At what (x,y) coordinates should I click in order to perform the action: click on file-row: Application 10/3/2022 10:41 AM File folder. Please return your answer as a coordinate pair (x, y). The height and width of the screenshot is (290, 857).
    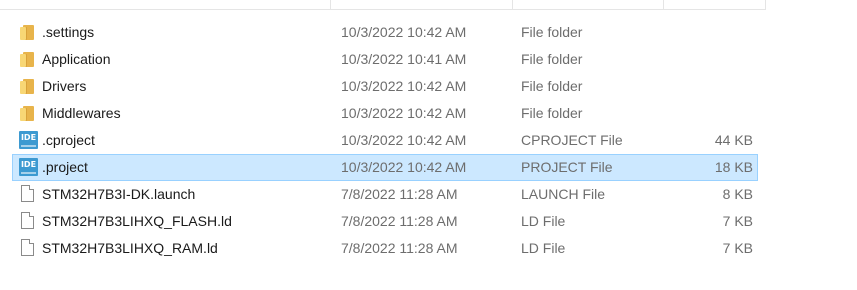
    Looking at the image, I should click on (385, 59).